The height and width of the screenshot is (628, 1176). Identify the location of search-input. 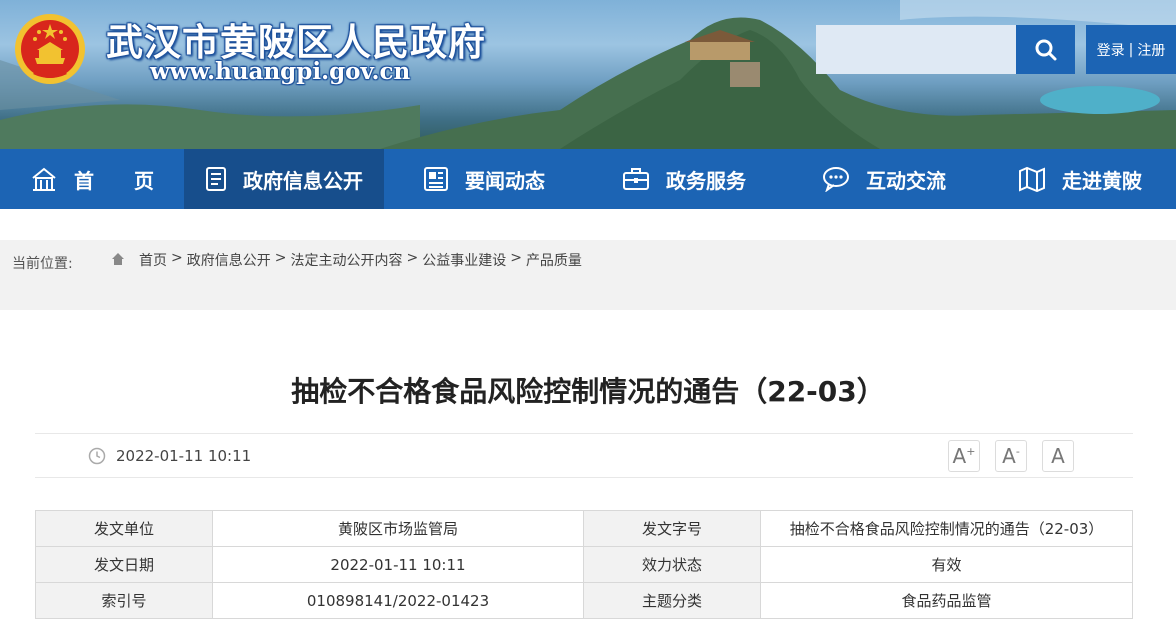
(916, 49).